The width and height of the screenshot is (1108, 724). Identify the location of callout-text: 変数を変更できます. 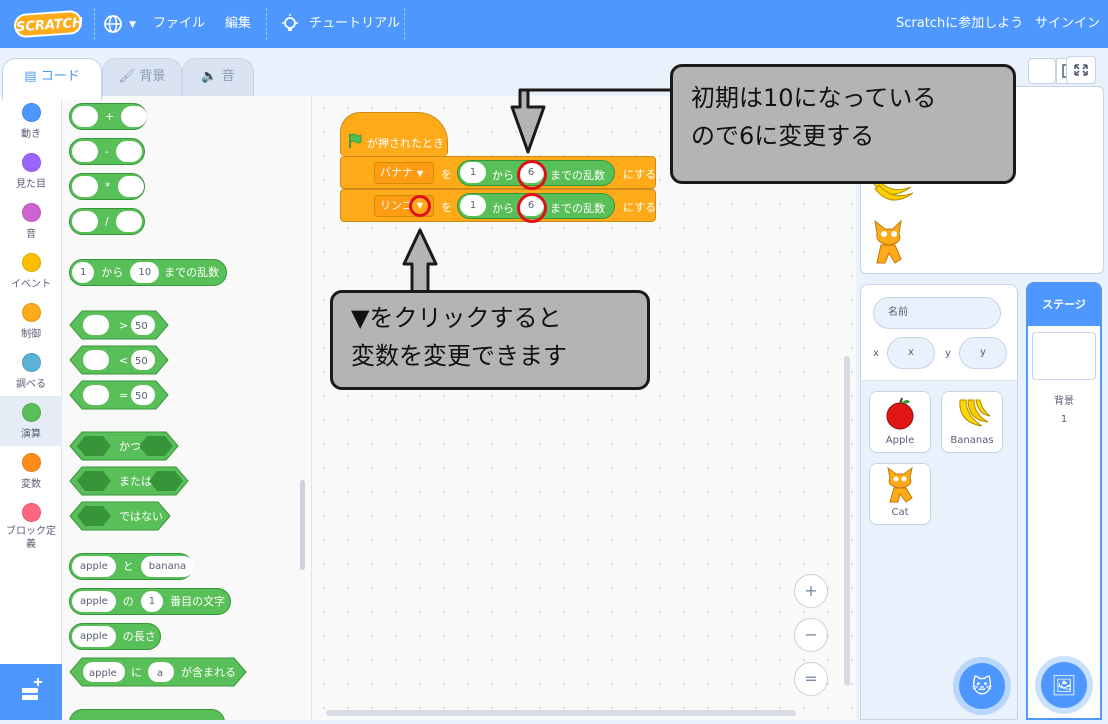
(459, 356).